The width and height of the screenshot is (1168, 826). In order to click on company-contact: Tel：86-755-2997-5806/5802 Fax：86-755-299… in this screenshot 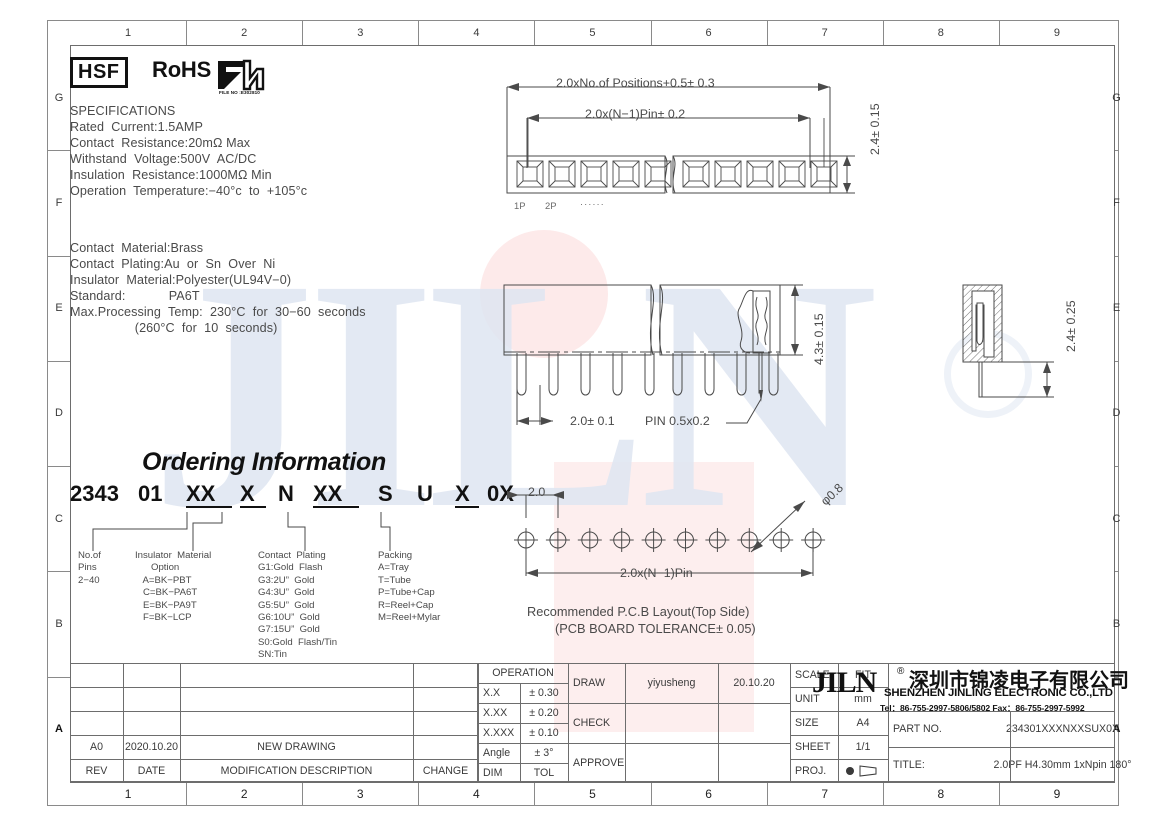, I will do `click(982, 708)`.